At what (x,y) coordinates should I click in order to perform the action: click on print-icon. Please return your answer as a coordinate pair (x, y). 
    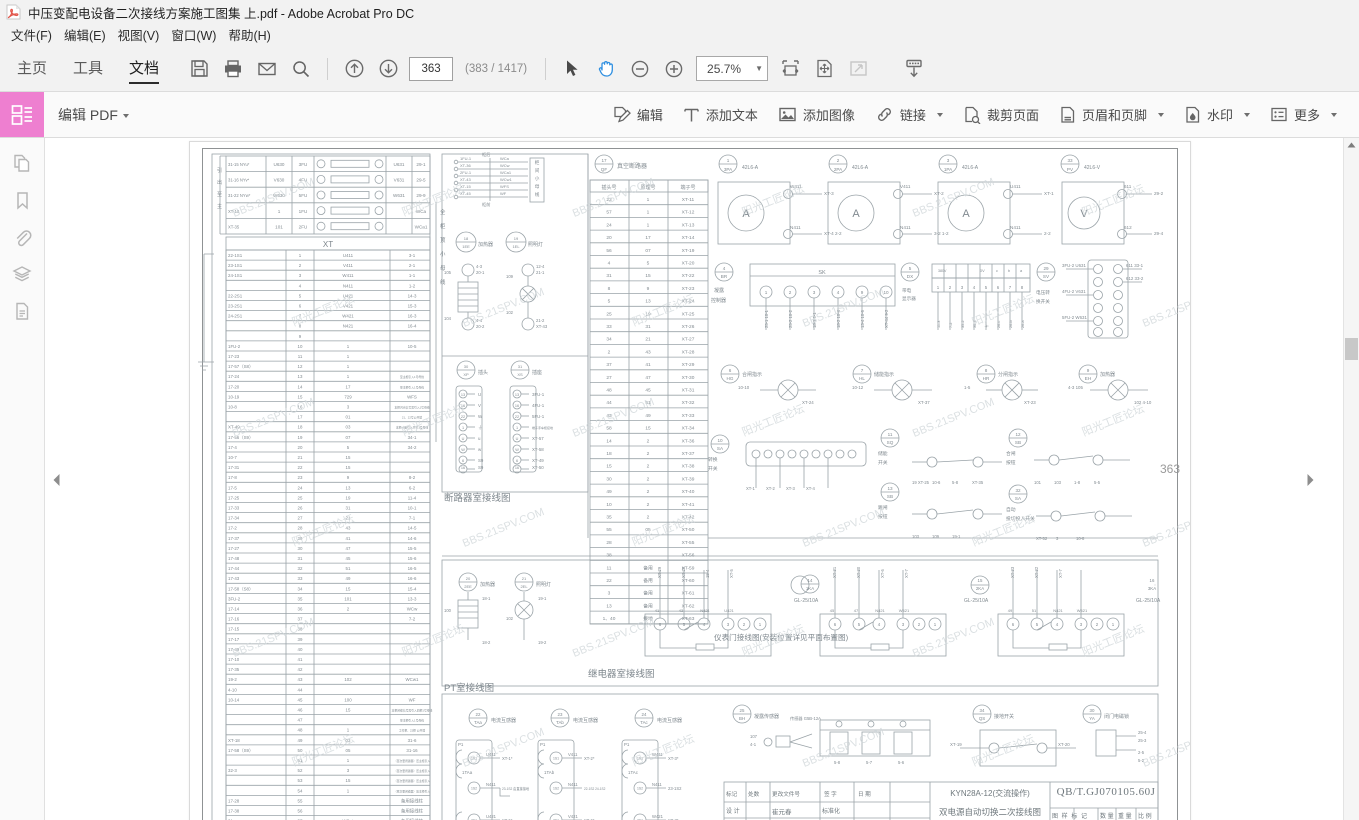
    Looking at the image, I should click on (233, 68).